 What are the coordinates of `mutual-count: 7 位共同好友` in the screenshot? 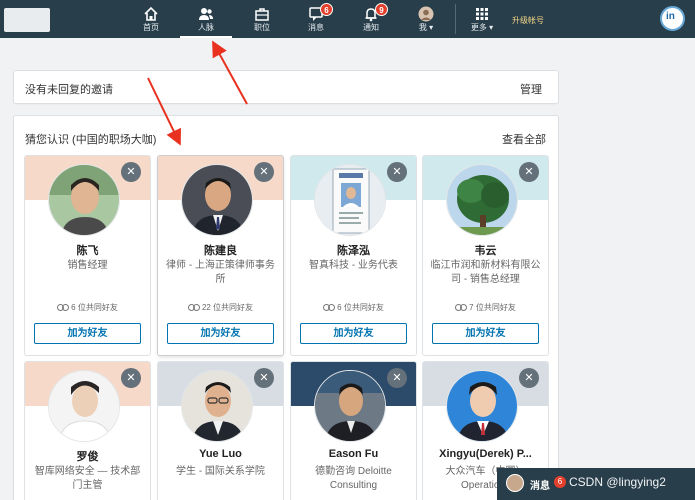 It's located at (492, 307).